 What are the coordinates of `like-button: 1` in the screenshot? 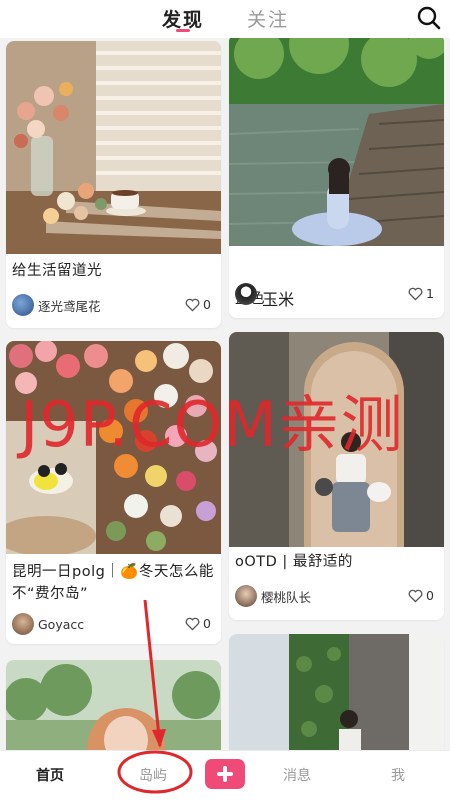 It's located at (421, 293).